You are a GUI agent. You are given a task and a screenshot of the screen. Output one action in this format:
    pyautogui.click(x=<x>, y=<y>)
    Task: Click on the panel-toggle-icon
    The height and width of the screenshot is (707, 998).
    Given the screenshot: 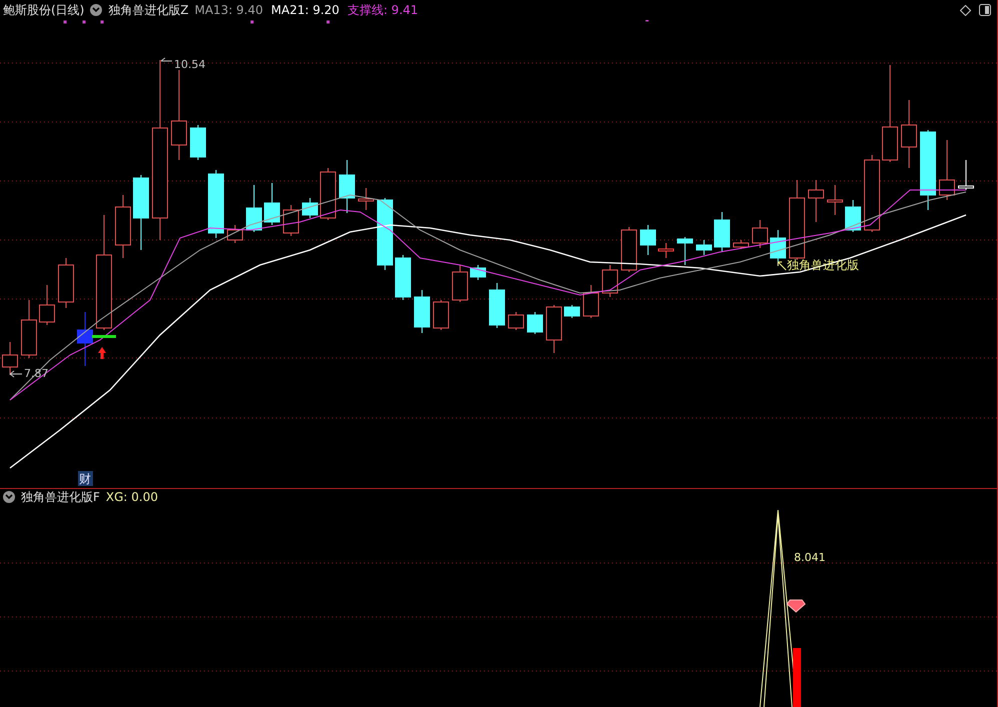 What is the action you would take?
    pyautogui.click(x=985, y=10)
    